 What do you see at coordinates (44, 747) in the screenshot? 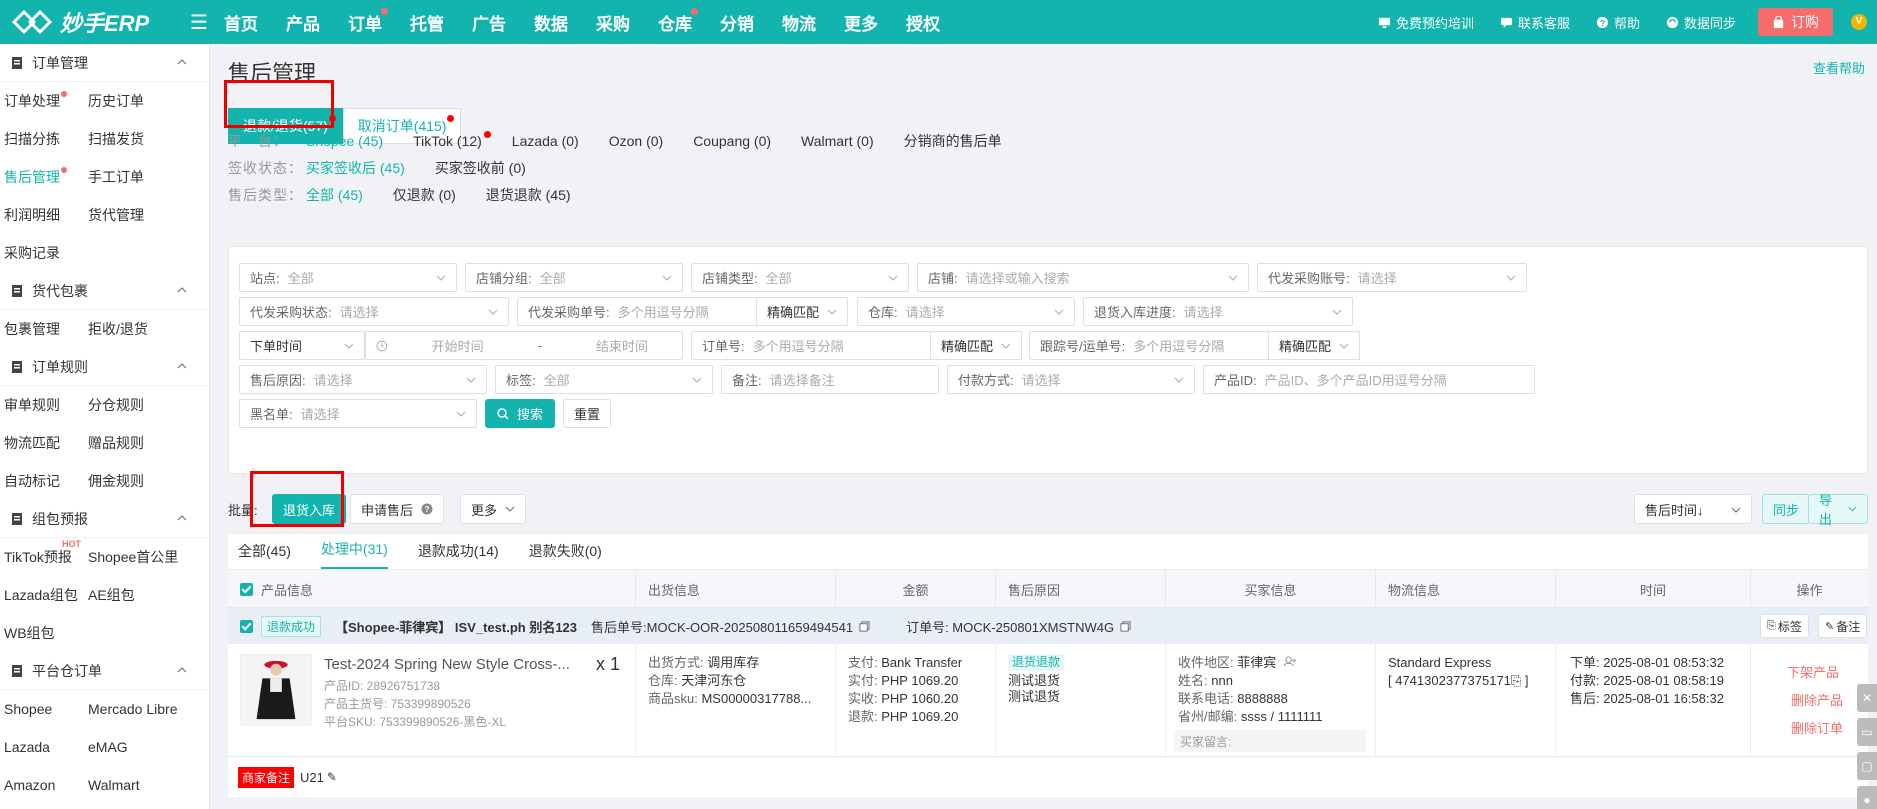
I see `sidebar-item: Lazada` at bounding box center [44, 747].